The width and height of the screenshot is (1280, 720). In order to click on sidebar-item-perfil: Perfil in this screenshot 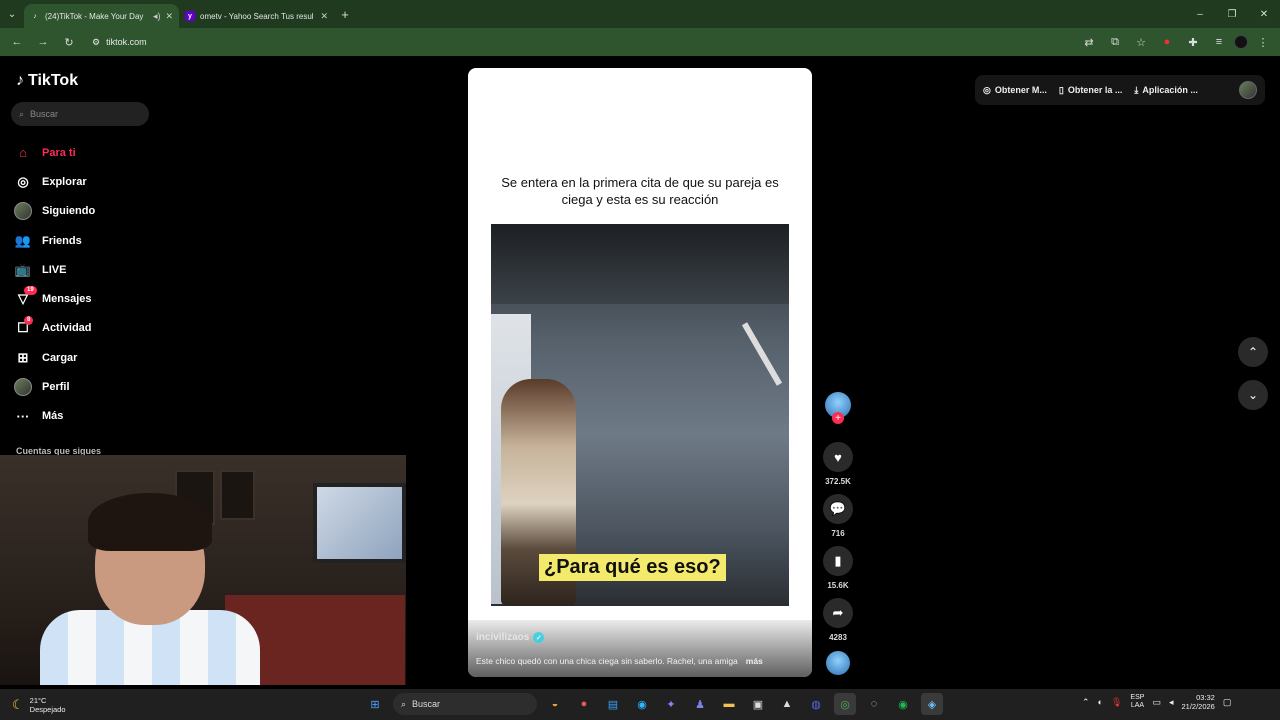, I will do `click(89, 386)`.